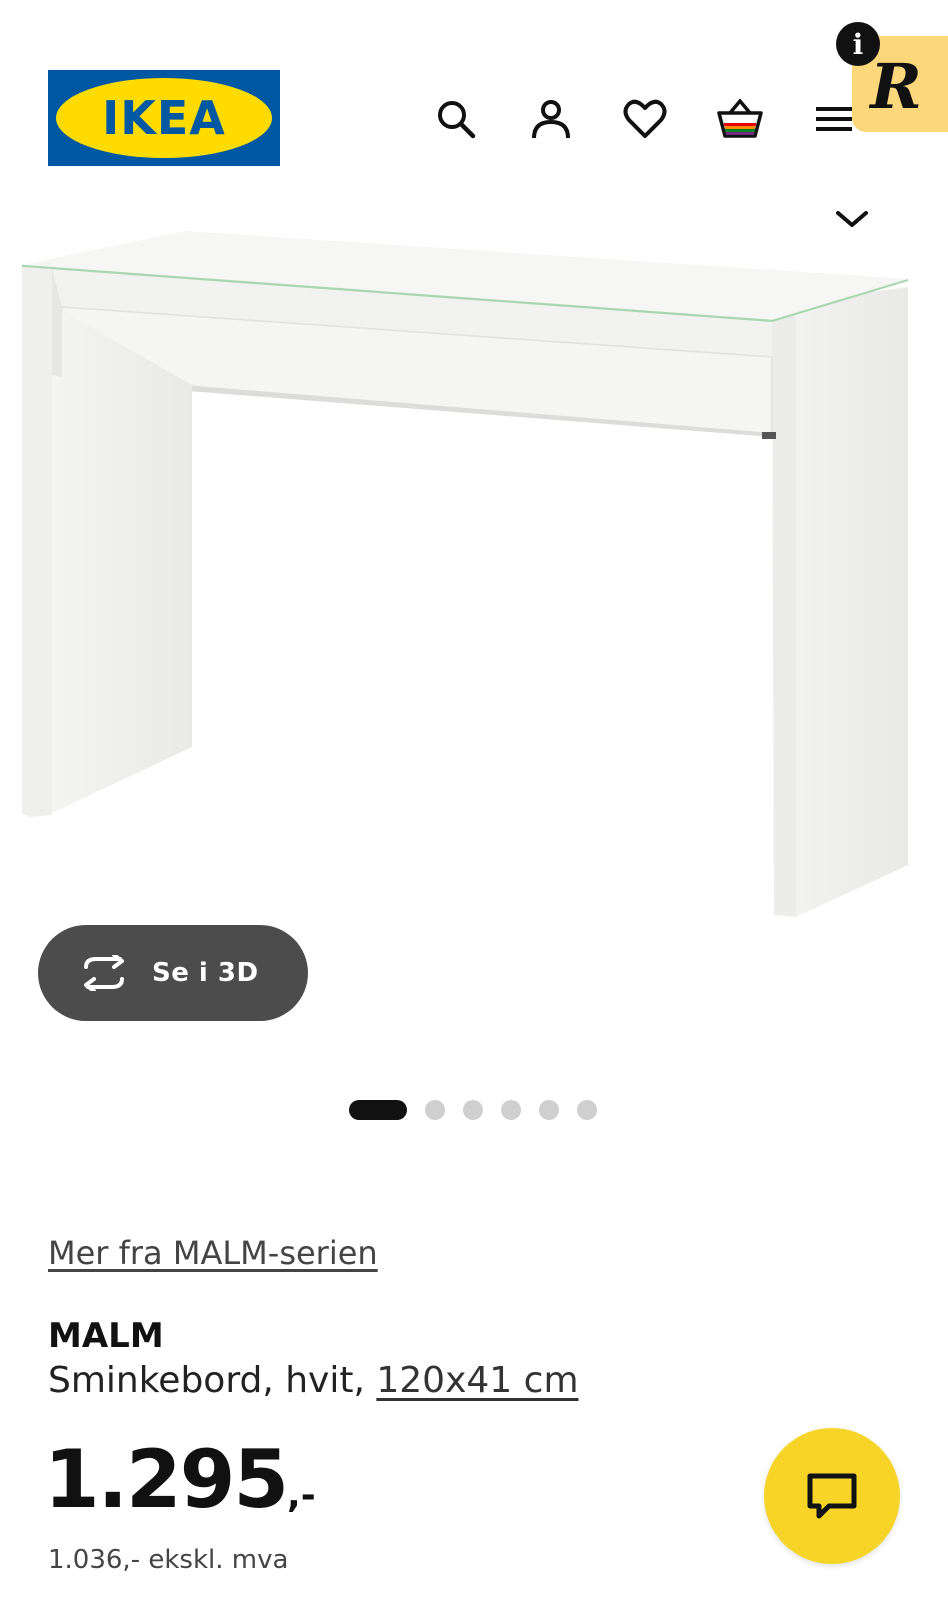  What do you see at coordinates (180, 1480) in the screenshot?
I see `price: 1.295,-` at bounding box center [180, 1480].